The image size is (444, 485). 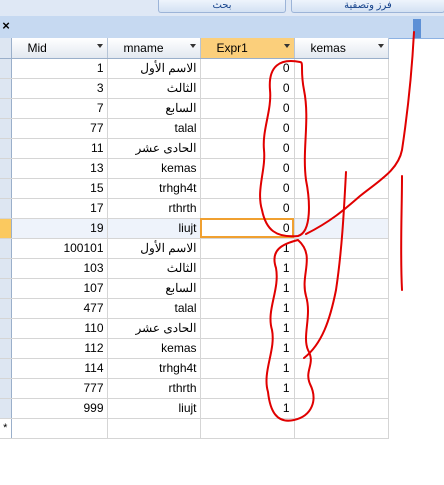 I want to click on cell-mid: 999, so click(x=59, y=408).